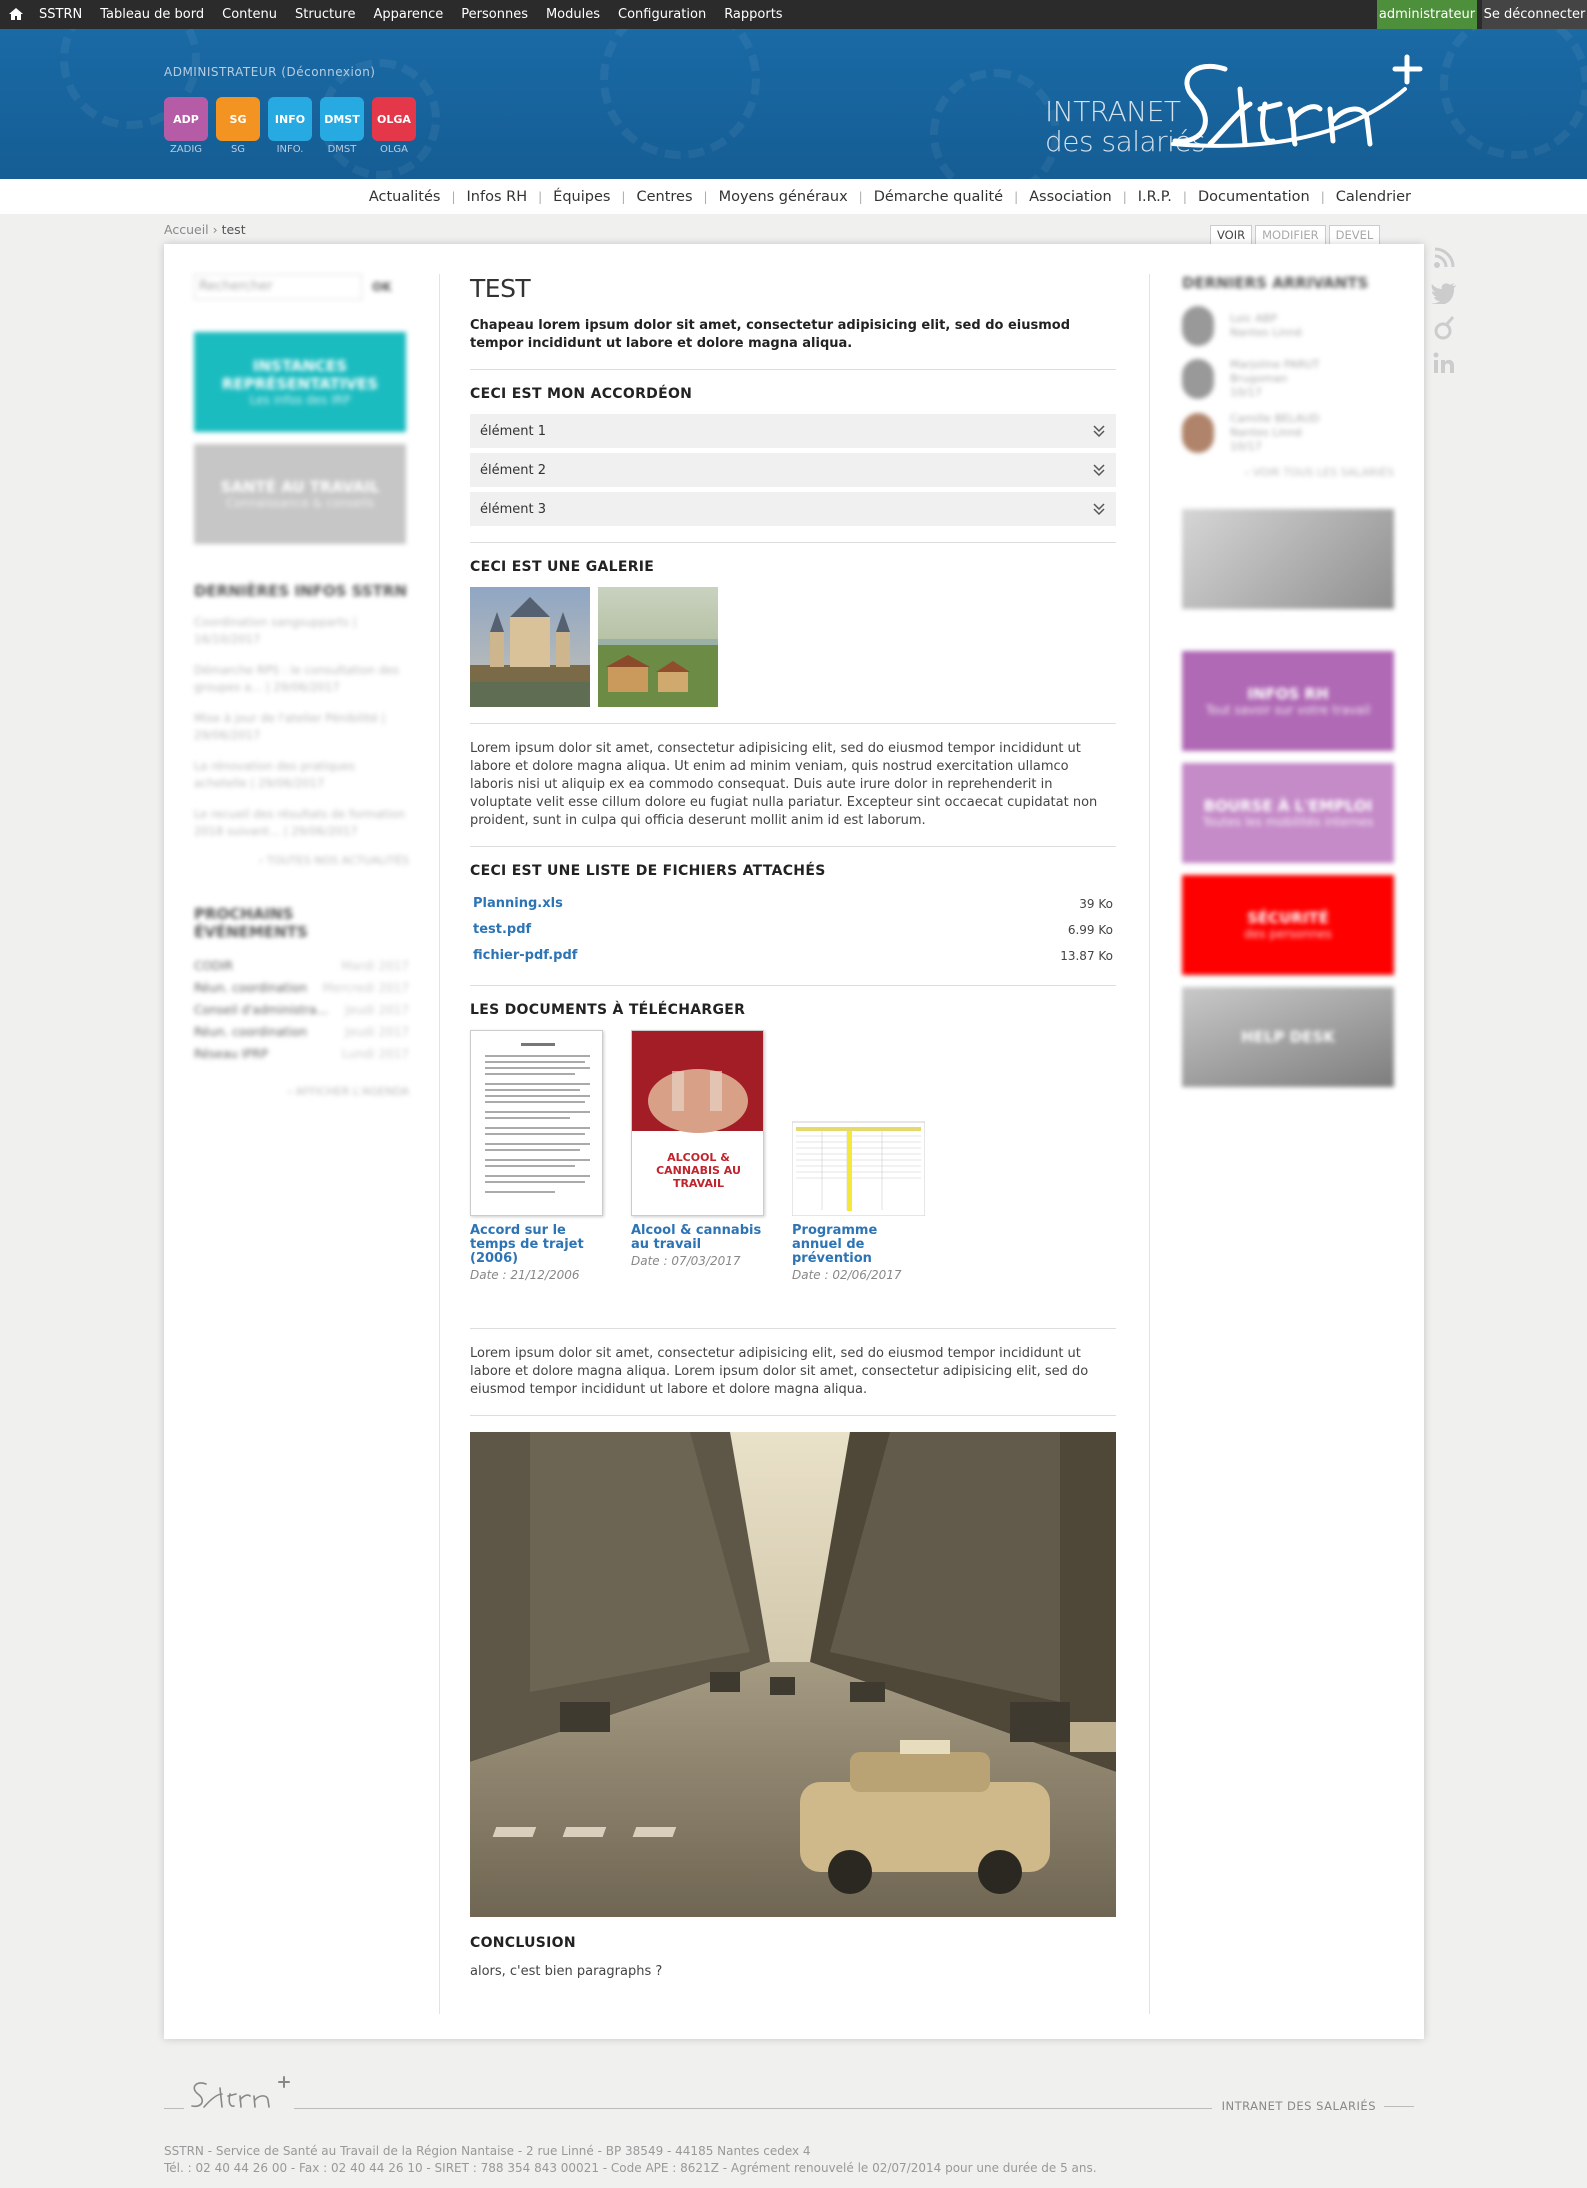 This screenshot has width=1587, height=2188. What do you see at coordinates (1288, 472) in the screenshot?
I see `all-employees-link: › VOIR TOUS LES SALARIÉS` at bounding box center [1288, 472].